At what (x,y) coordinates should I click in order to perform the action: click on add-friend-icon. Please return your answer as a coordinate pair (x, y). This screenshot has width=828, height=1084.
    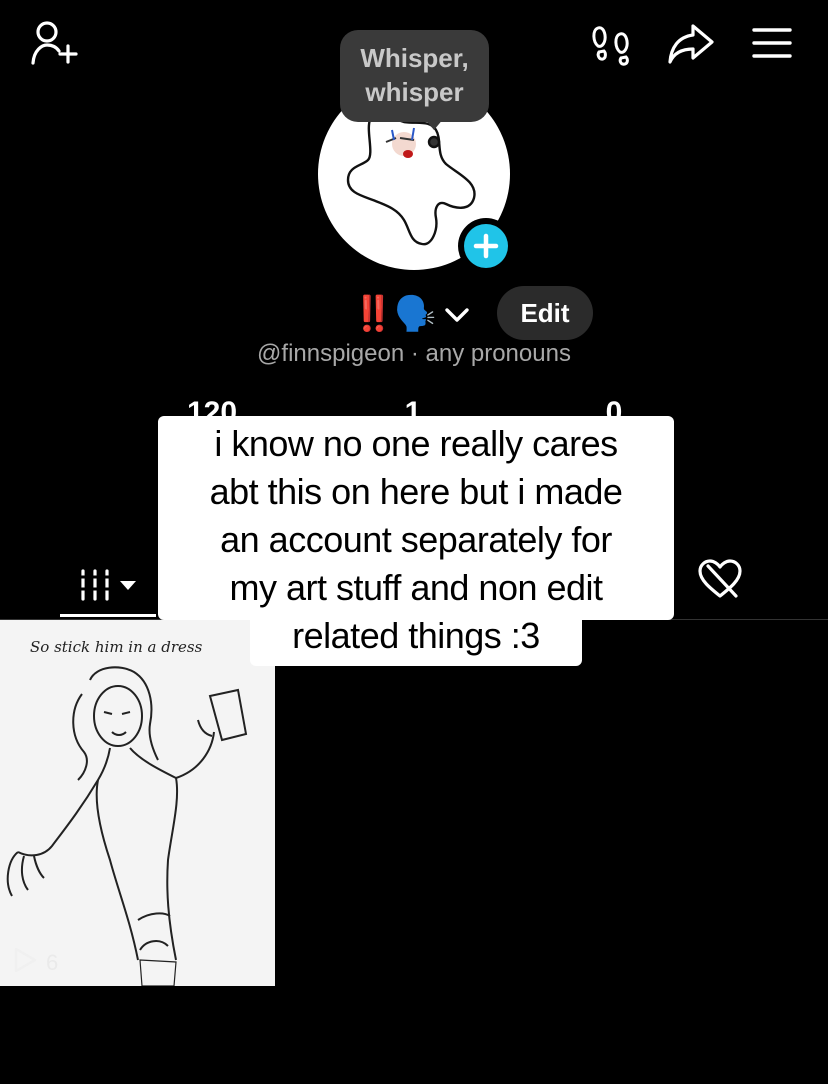
    Looking at the image, I should click on (55, 43).